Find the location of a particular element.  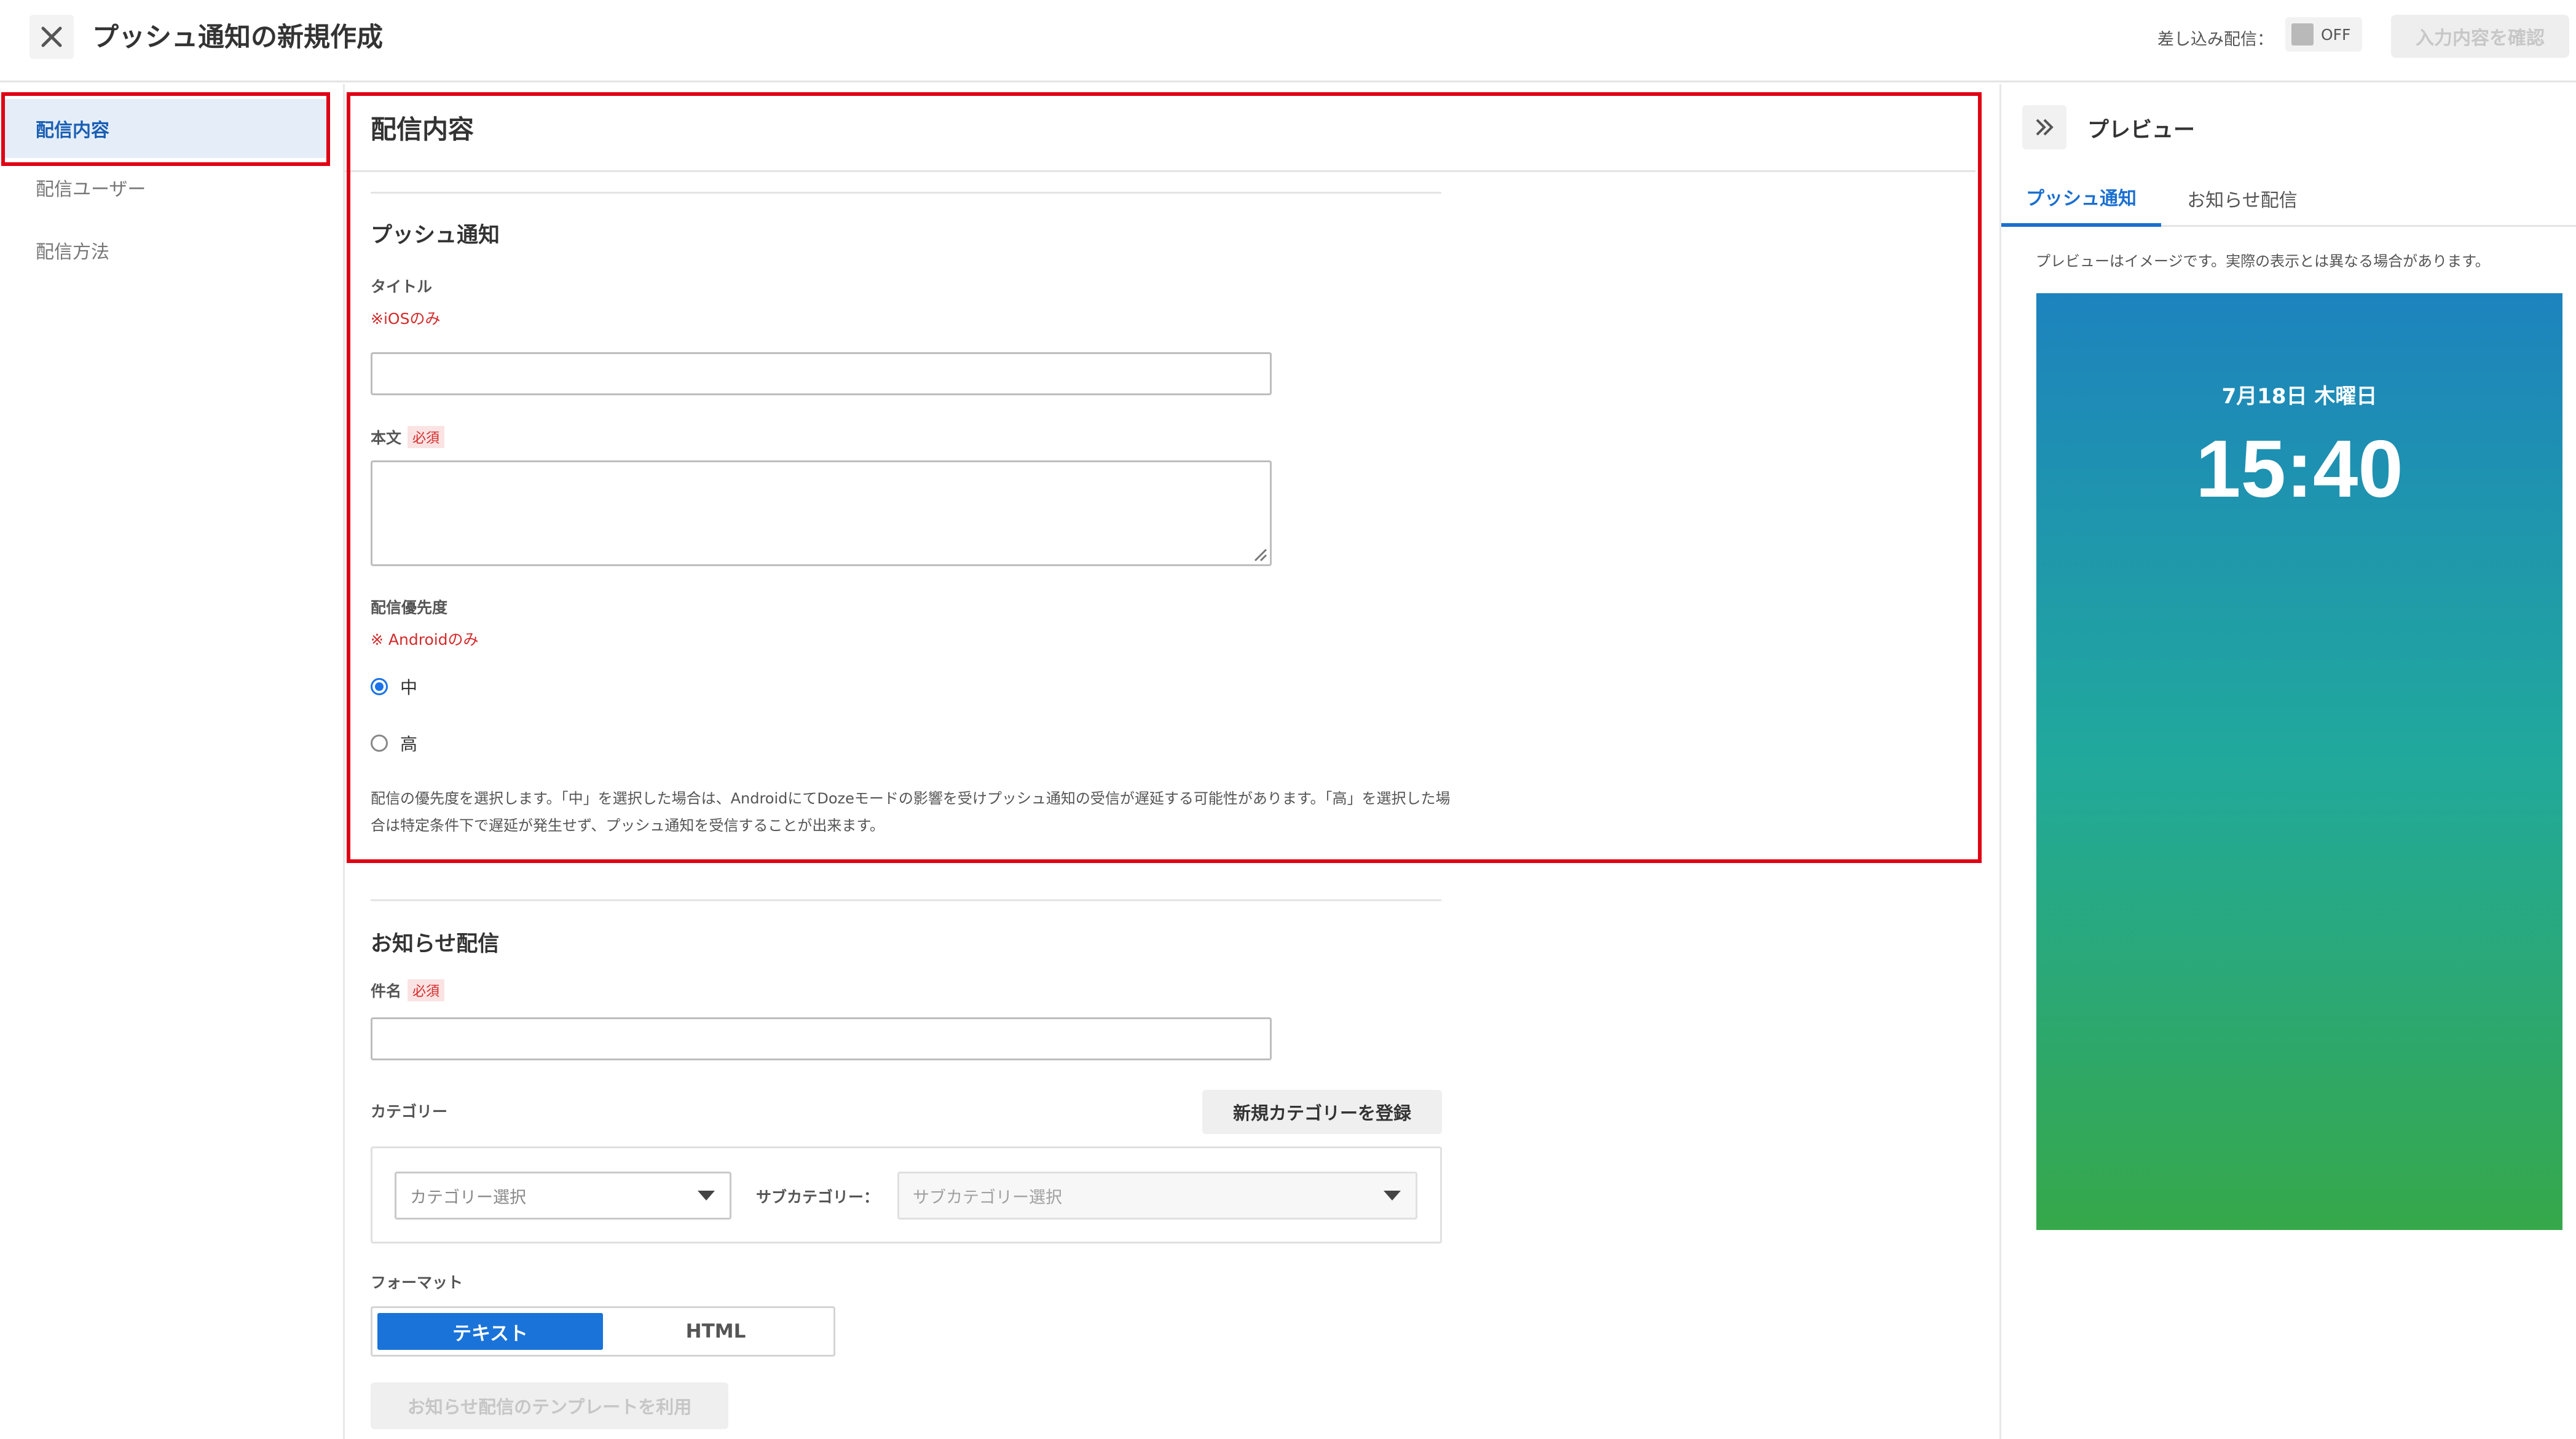

subcategory-select: サブカテゴリー選択 is located at coordinates (1157, 1196).